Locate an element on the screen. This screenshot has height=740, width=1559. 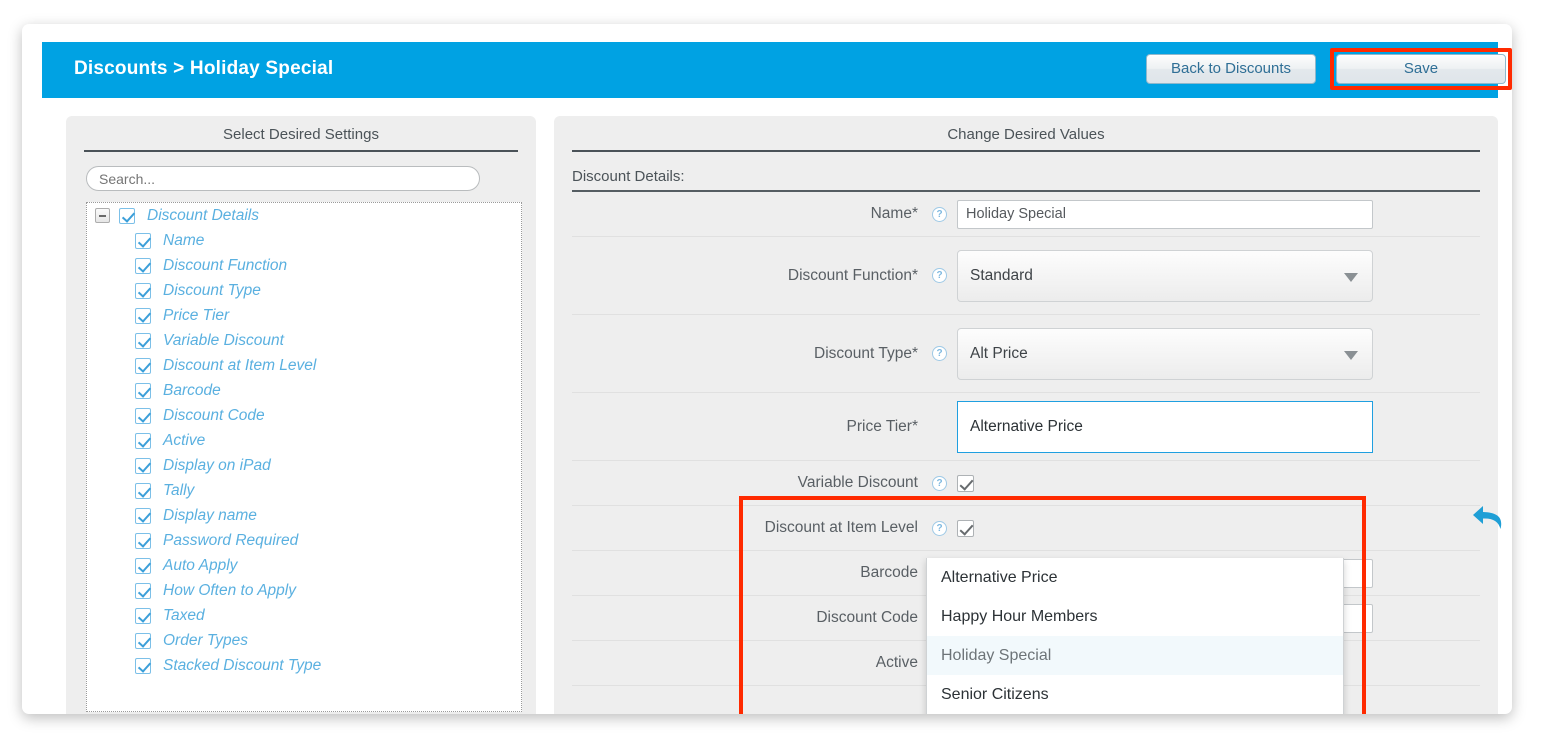
tree-node-label: Discount Details is located at coordinates (203, 215).